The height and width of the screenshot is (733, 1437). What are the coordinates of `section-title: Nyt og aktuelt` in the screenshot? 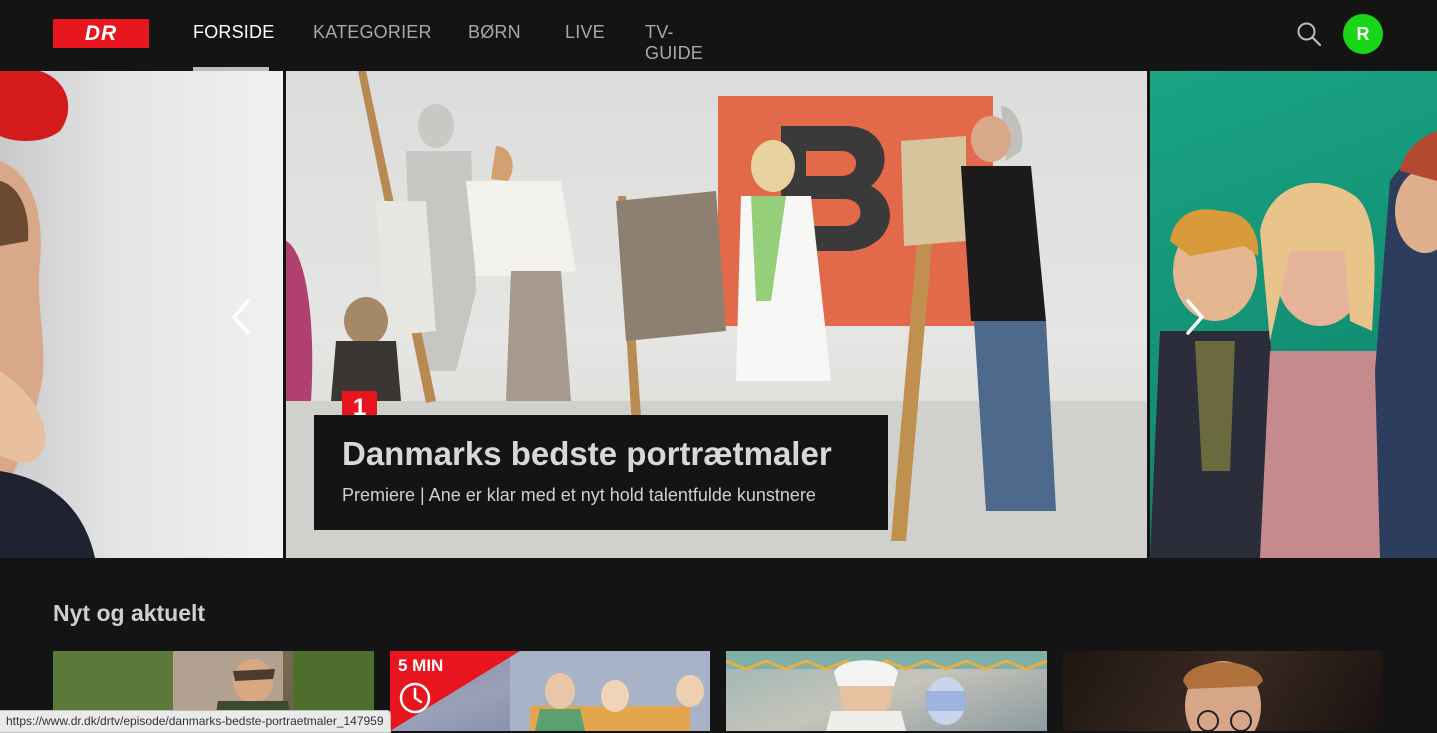 It's located at (129, 613).